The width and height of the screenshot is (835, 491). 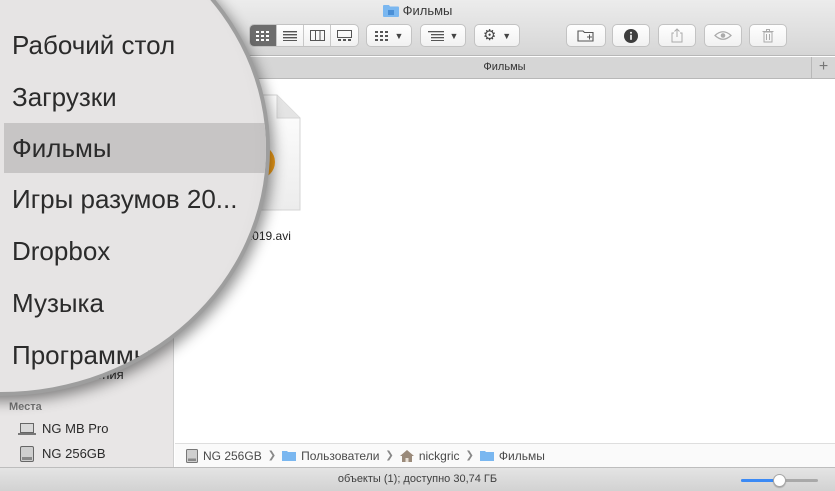 I want to click on mag-item-applications: Программы, so click(x=135, y=355).